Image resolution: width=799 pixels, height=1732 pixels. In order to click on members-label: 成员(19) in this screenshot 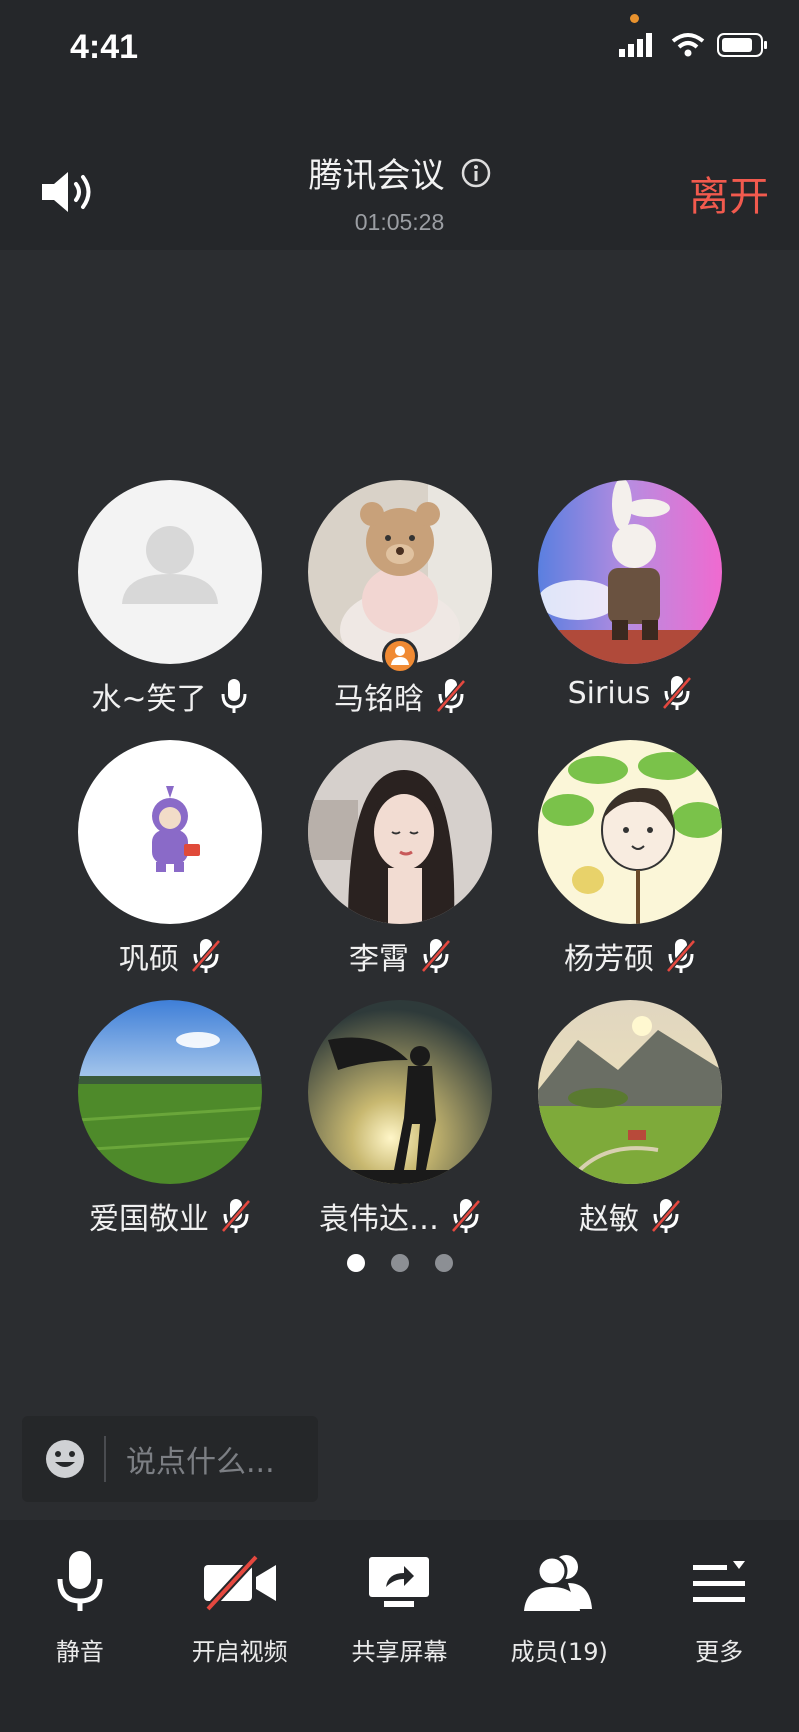, I will do `click(559, 1652)`.